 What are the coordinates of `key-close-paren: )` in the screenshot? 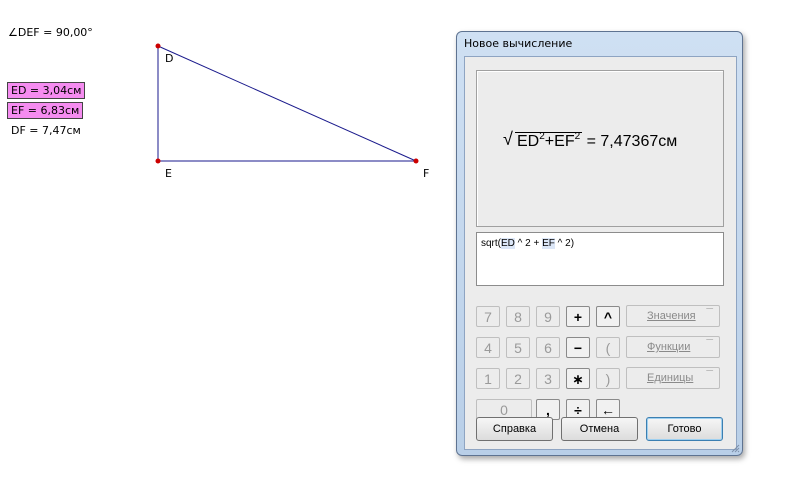 It's located at (608, 378).